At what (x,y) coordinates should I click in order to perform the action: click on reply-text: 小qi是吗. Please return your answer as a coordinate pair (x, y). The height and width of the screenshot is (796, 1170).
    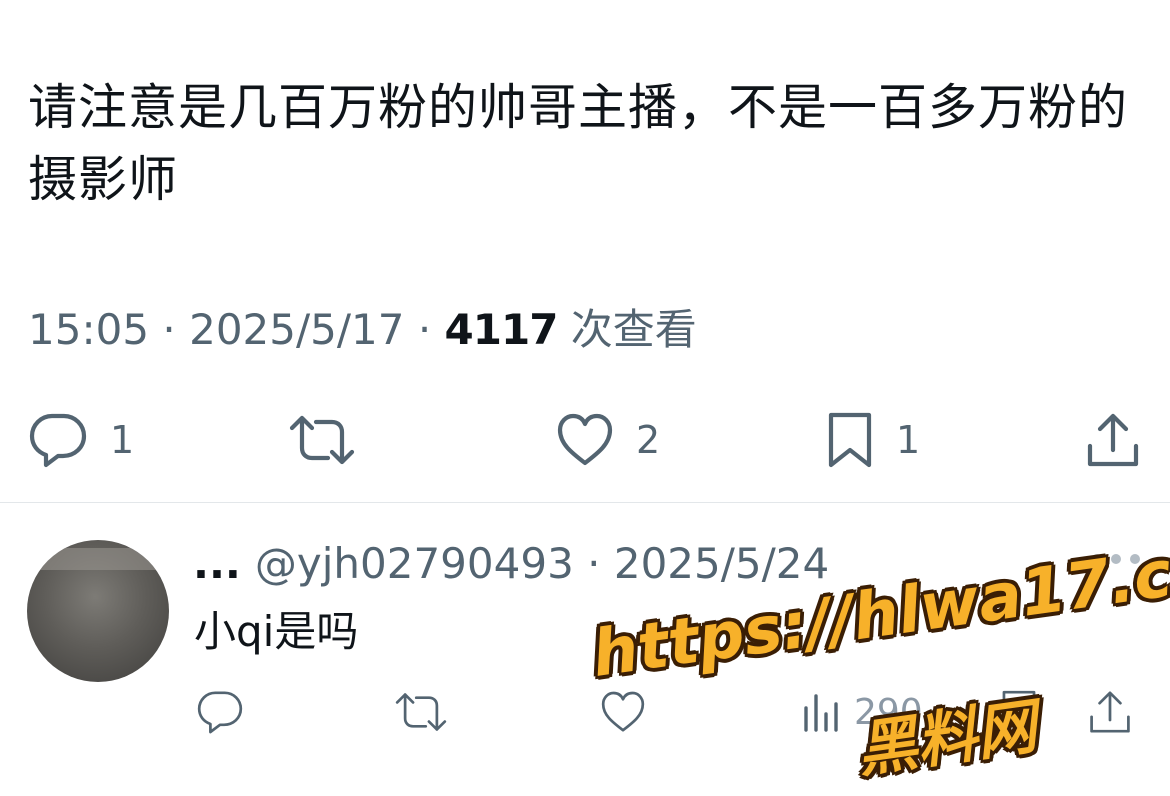
    Looking at the image, I should click on (276, 631).